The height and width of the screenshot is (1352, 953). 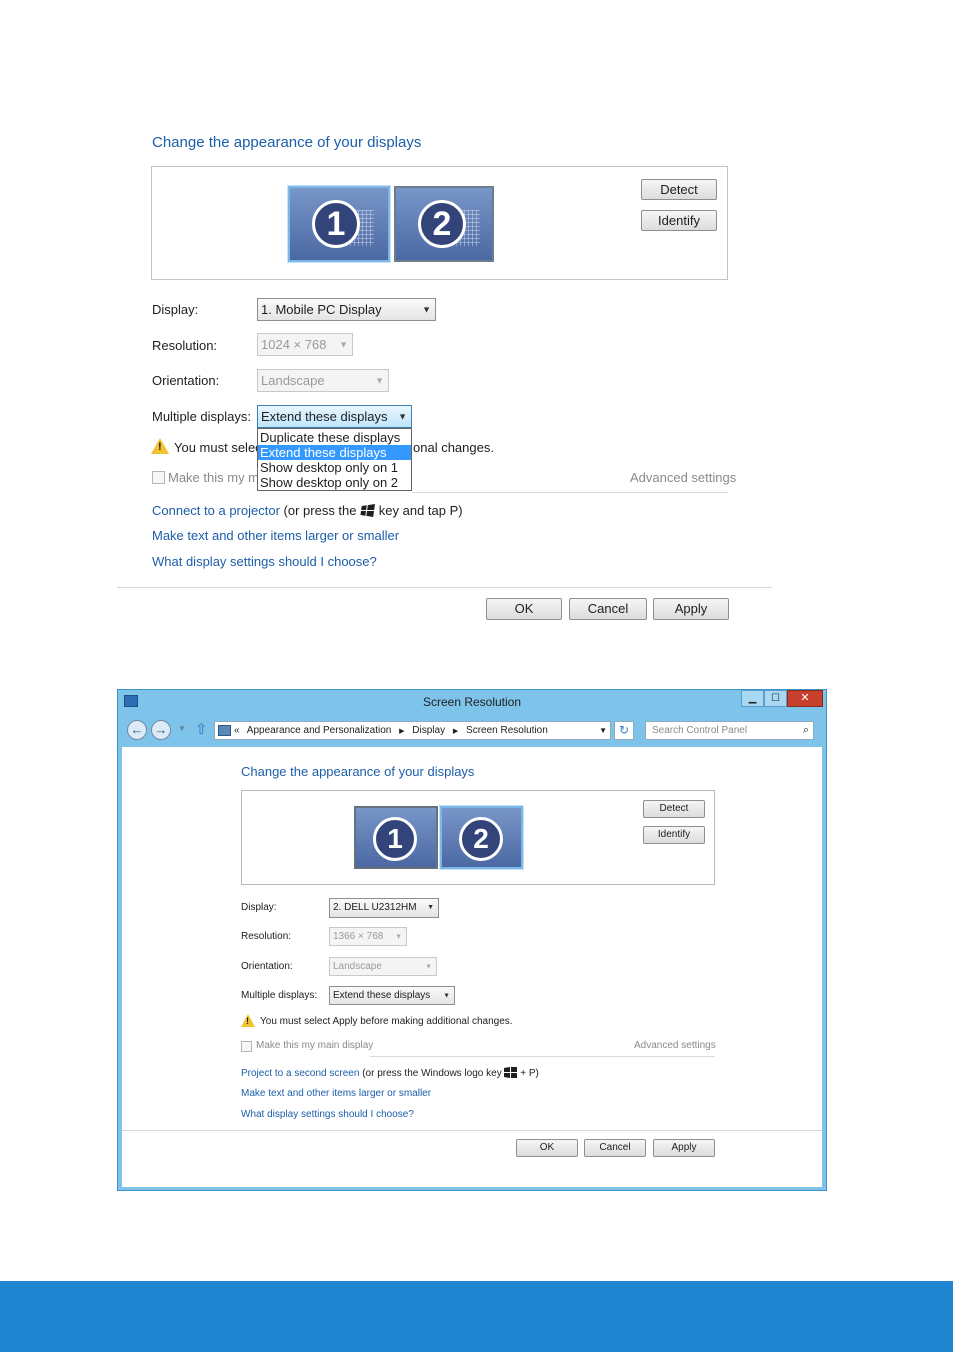 I want to click on footer-band, so click(x=476, y=1316).